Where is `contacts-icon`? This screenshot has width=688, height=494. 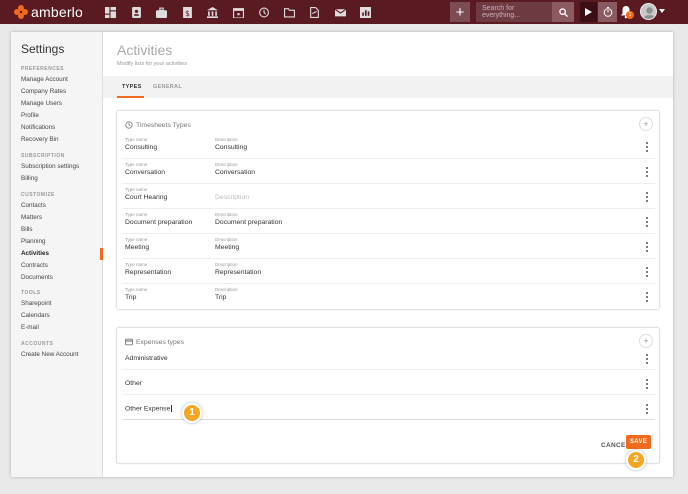
contacts-icon is located at coordinates (137, 12).